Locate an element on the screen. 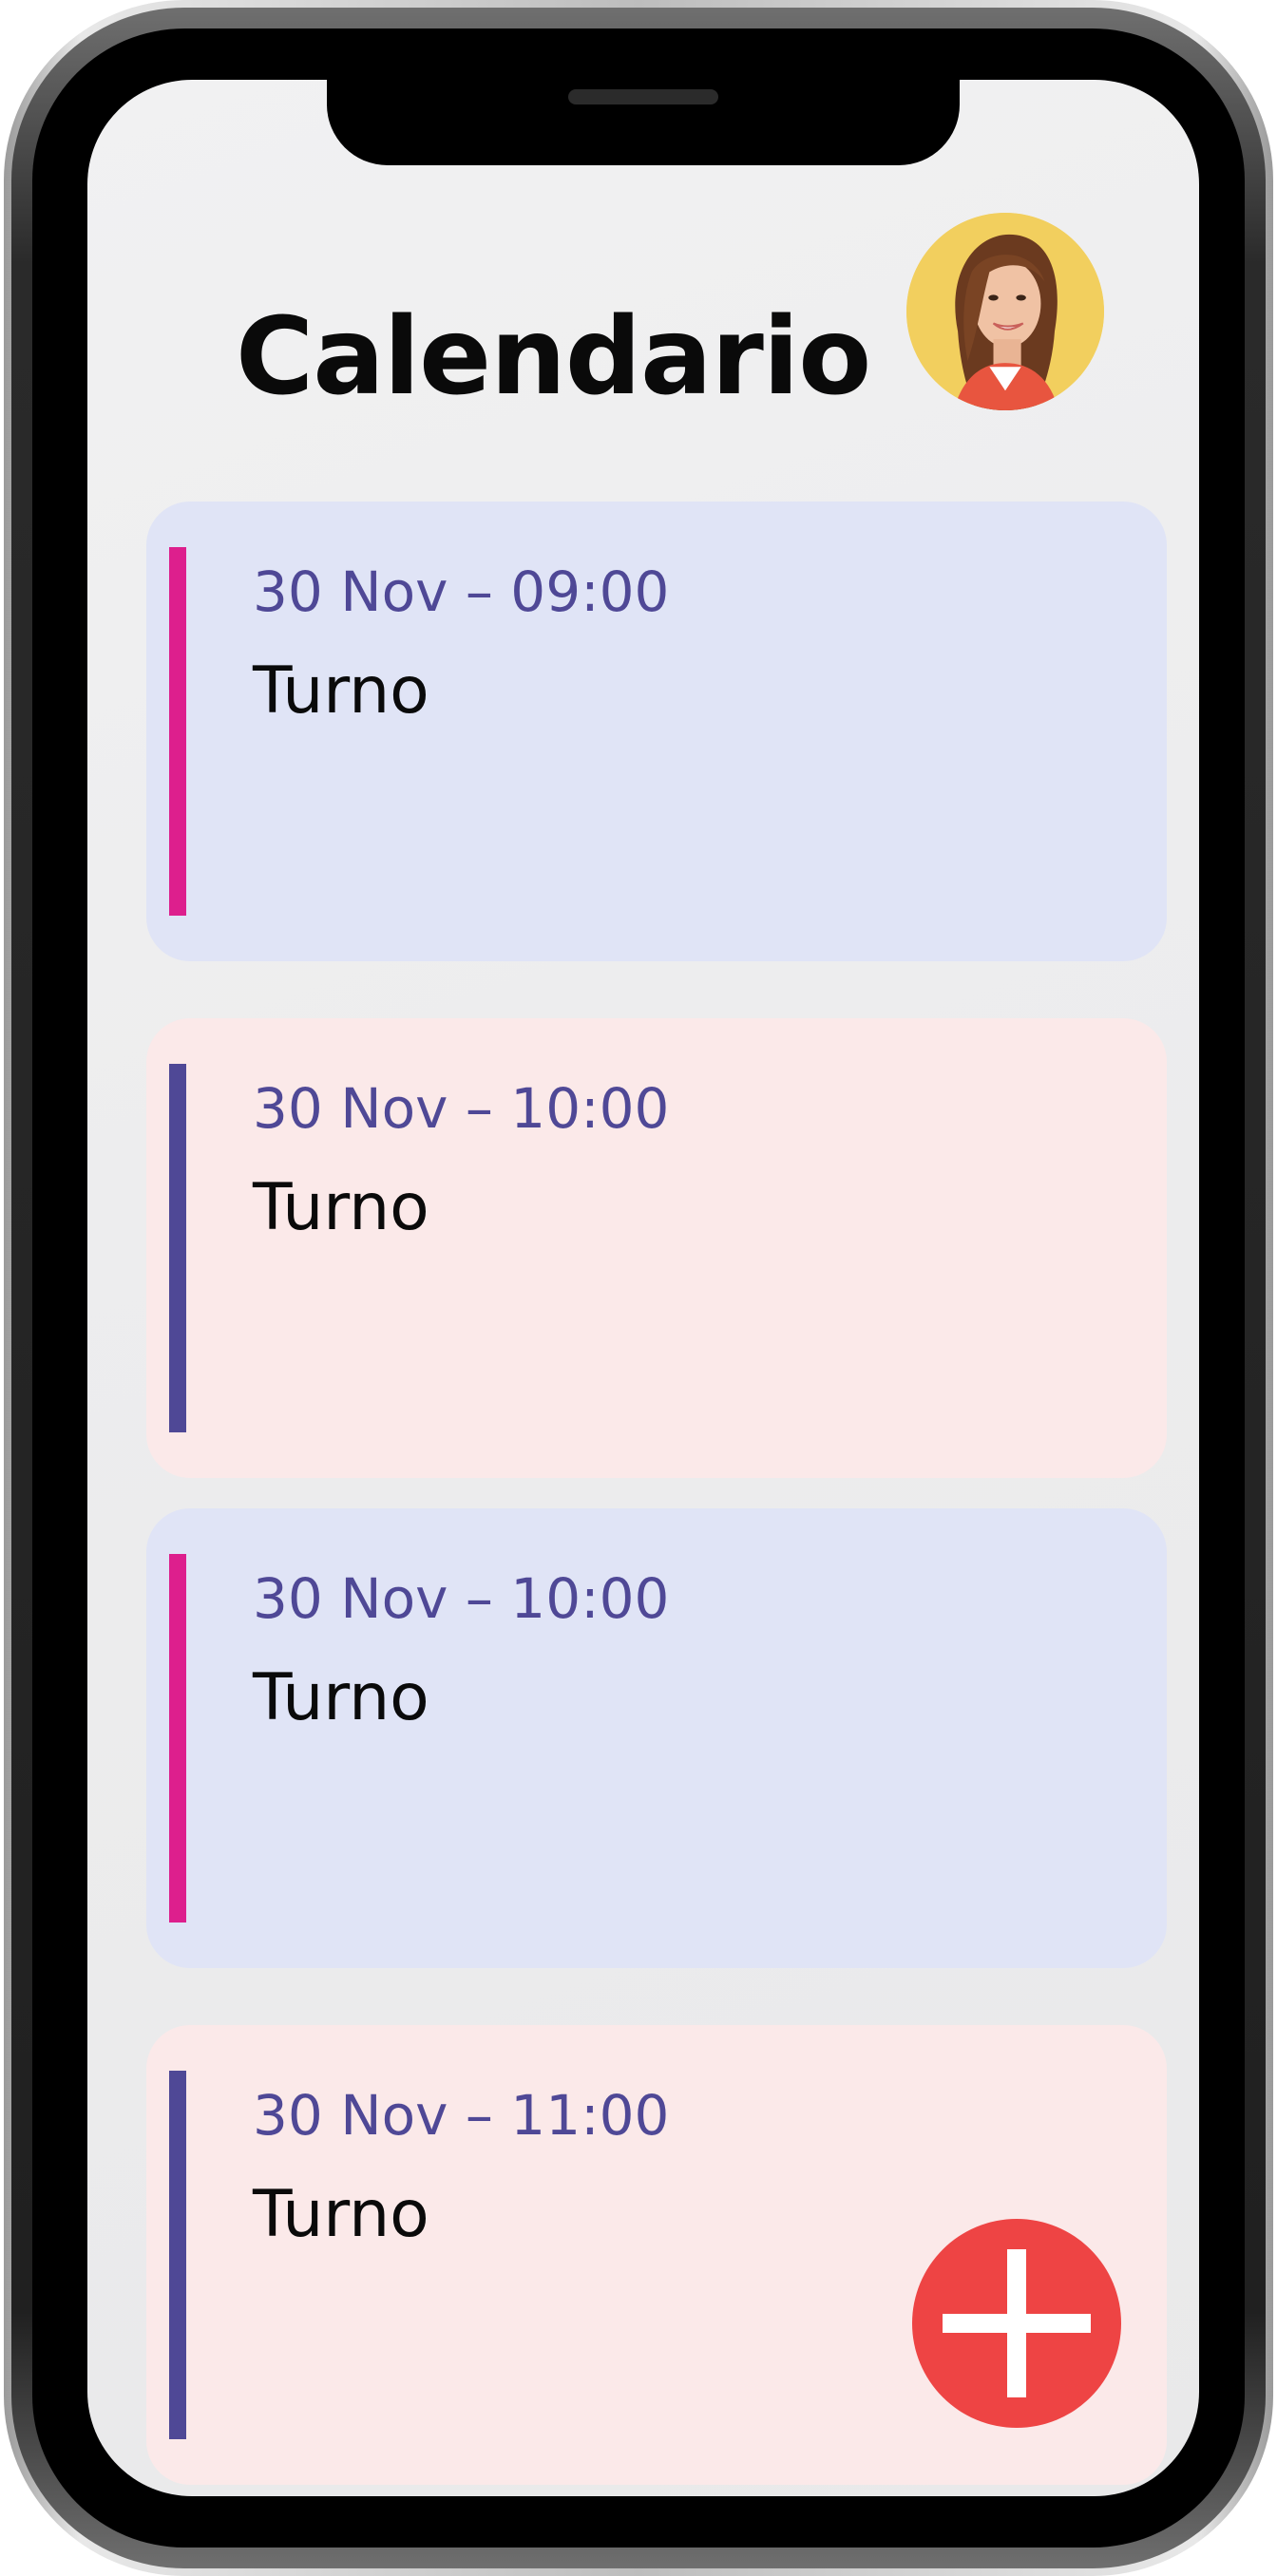 The width and height of the screenshot is (1277, 2576). user-avatar is located at coordinates (1005, 311).